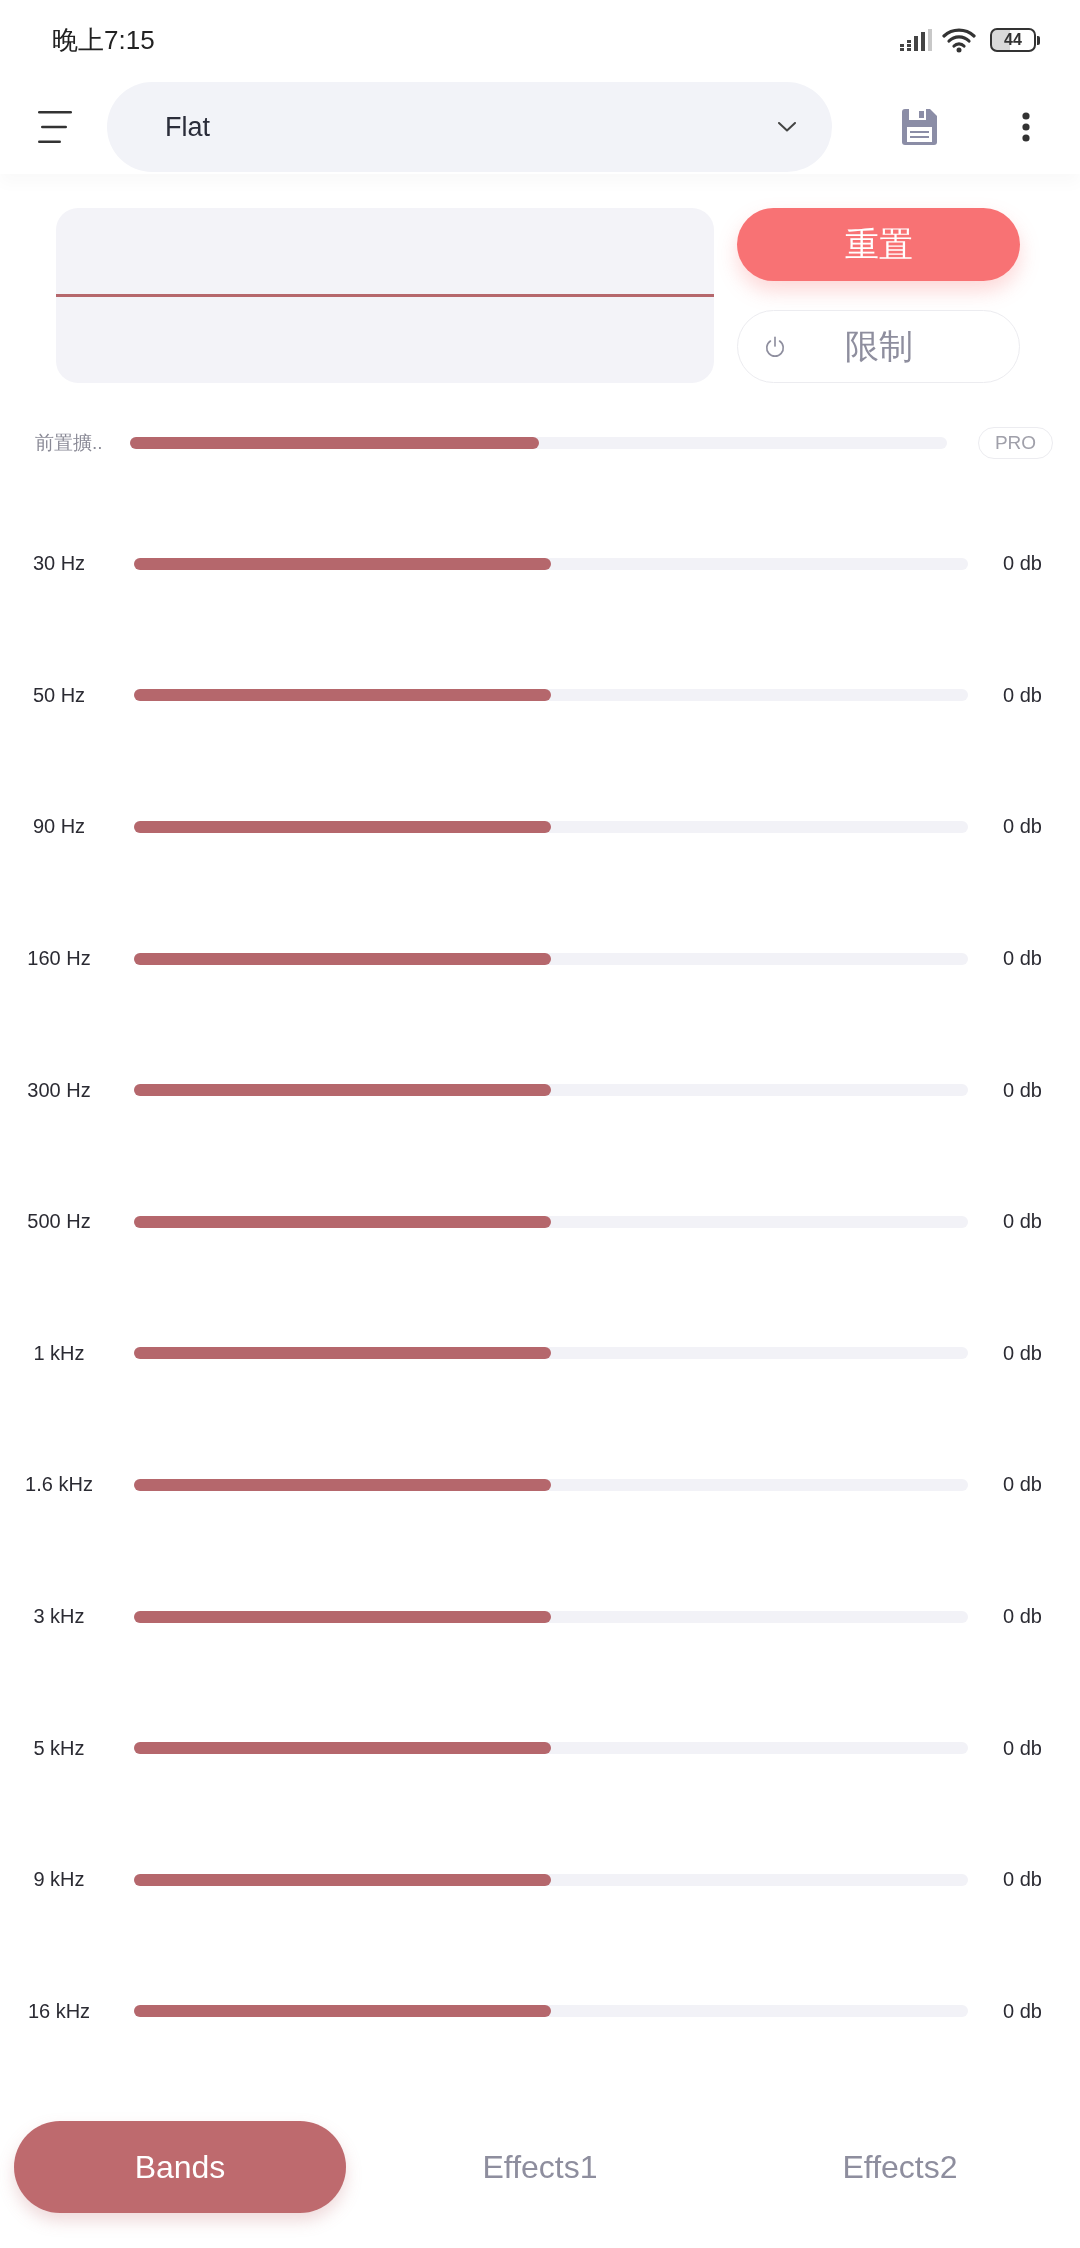  I want to click on more-icon, so click(1026, 127).